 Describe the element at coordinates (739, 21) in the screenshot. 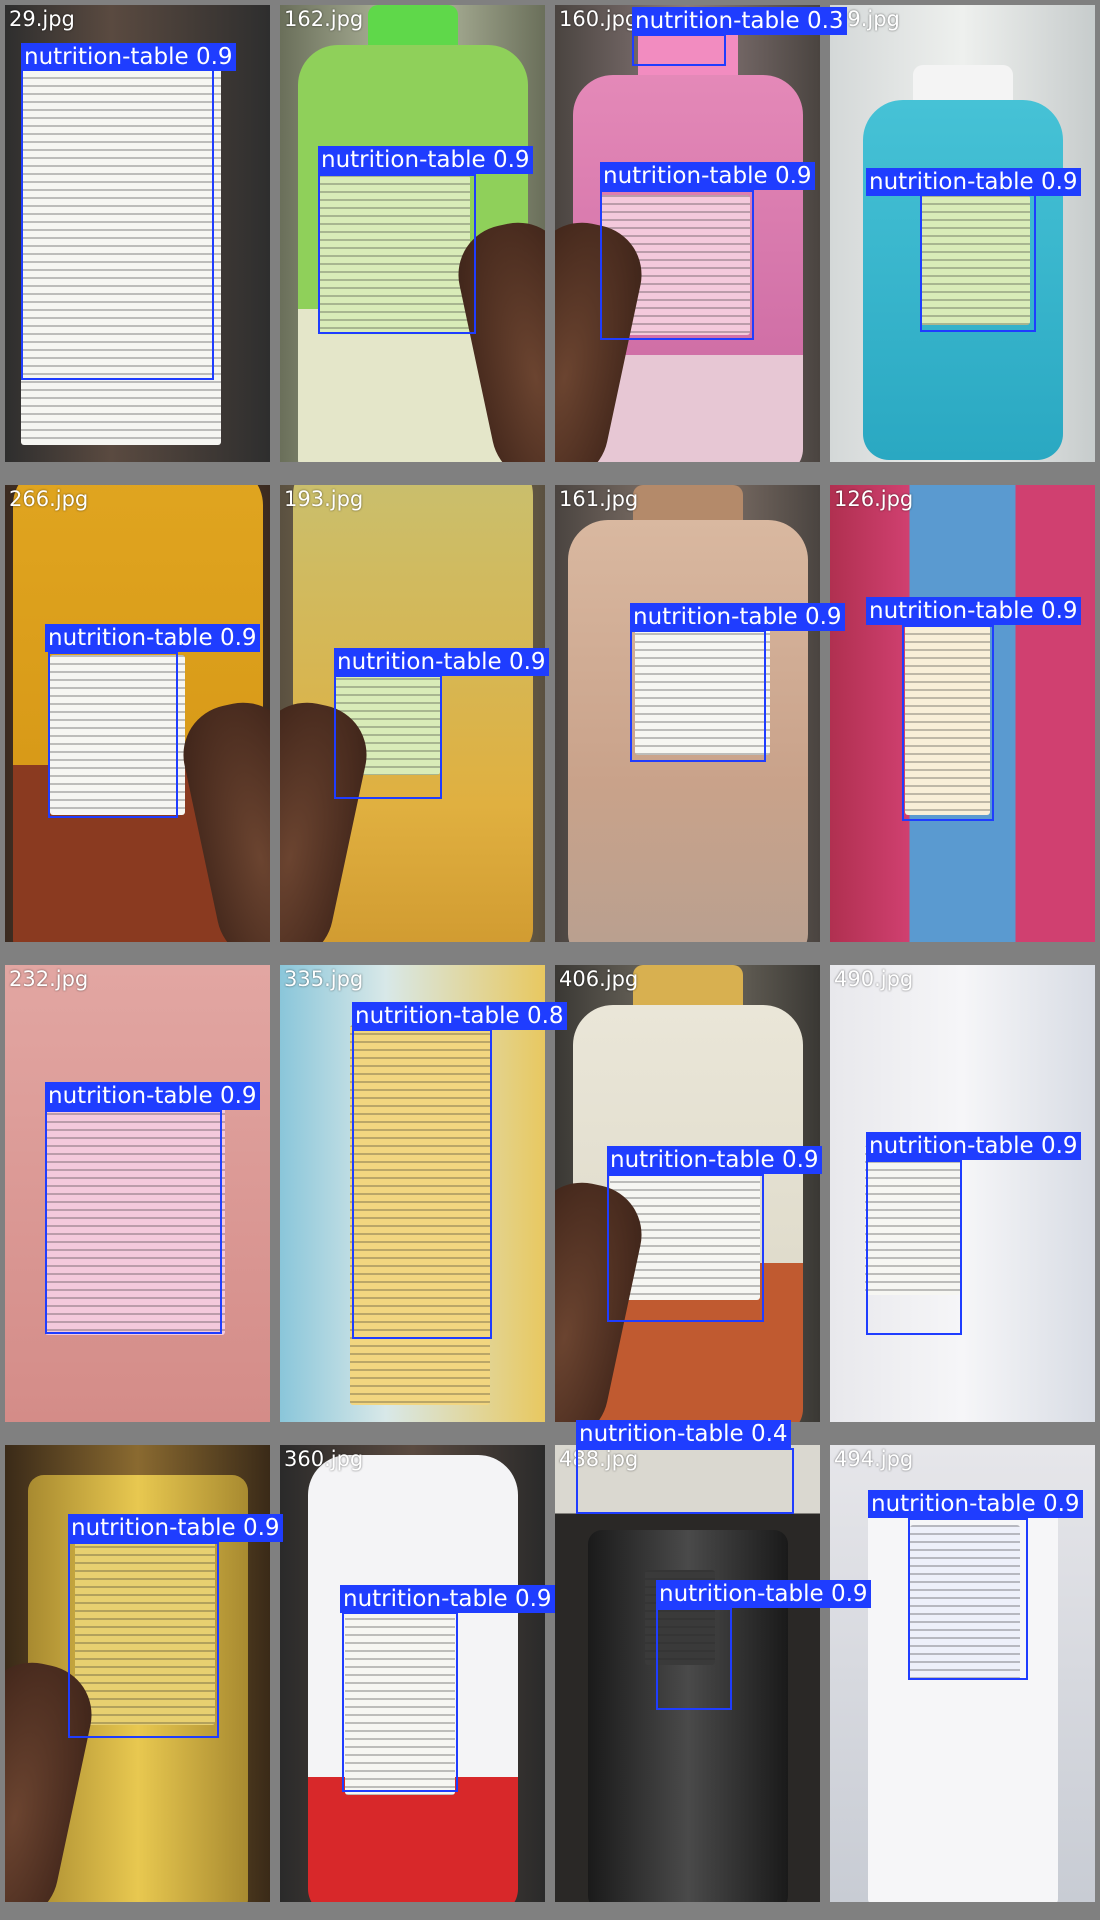

I see `detection-tag: nutrition-table 0.3` at that location.